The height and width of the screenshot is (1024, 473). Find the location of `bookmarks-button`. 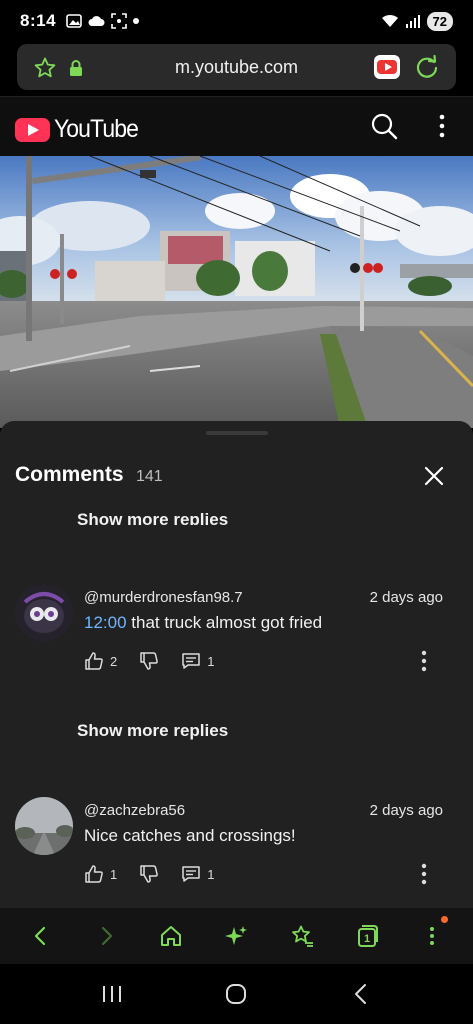

bookmarks-button is located at coordinates (302, 936).